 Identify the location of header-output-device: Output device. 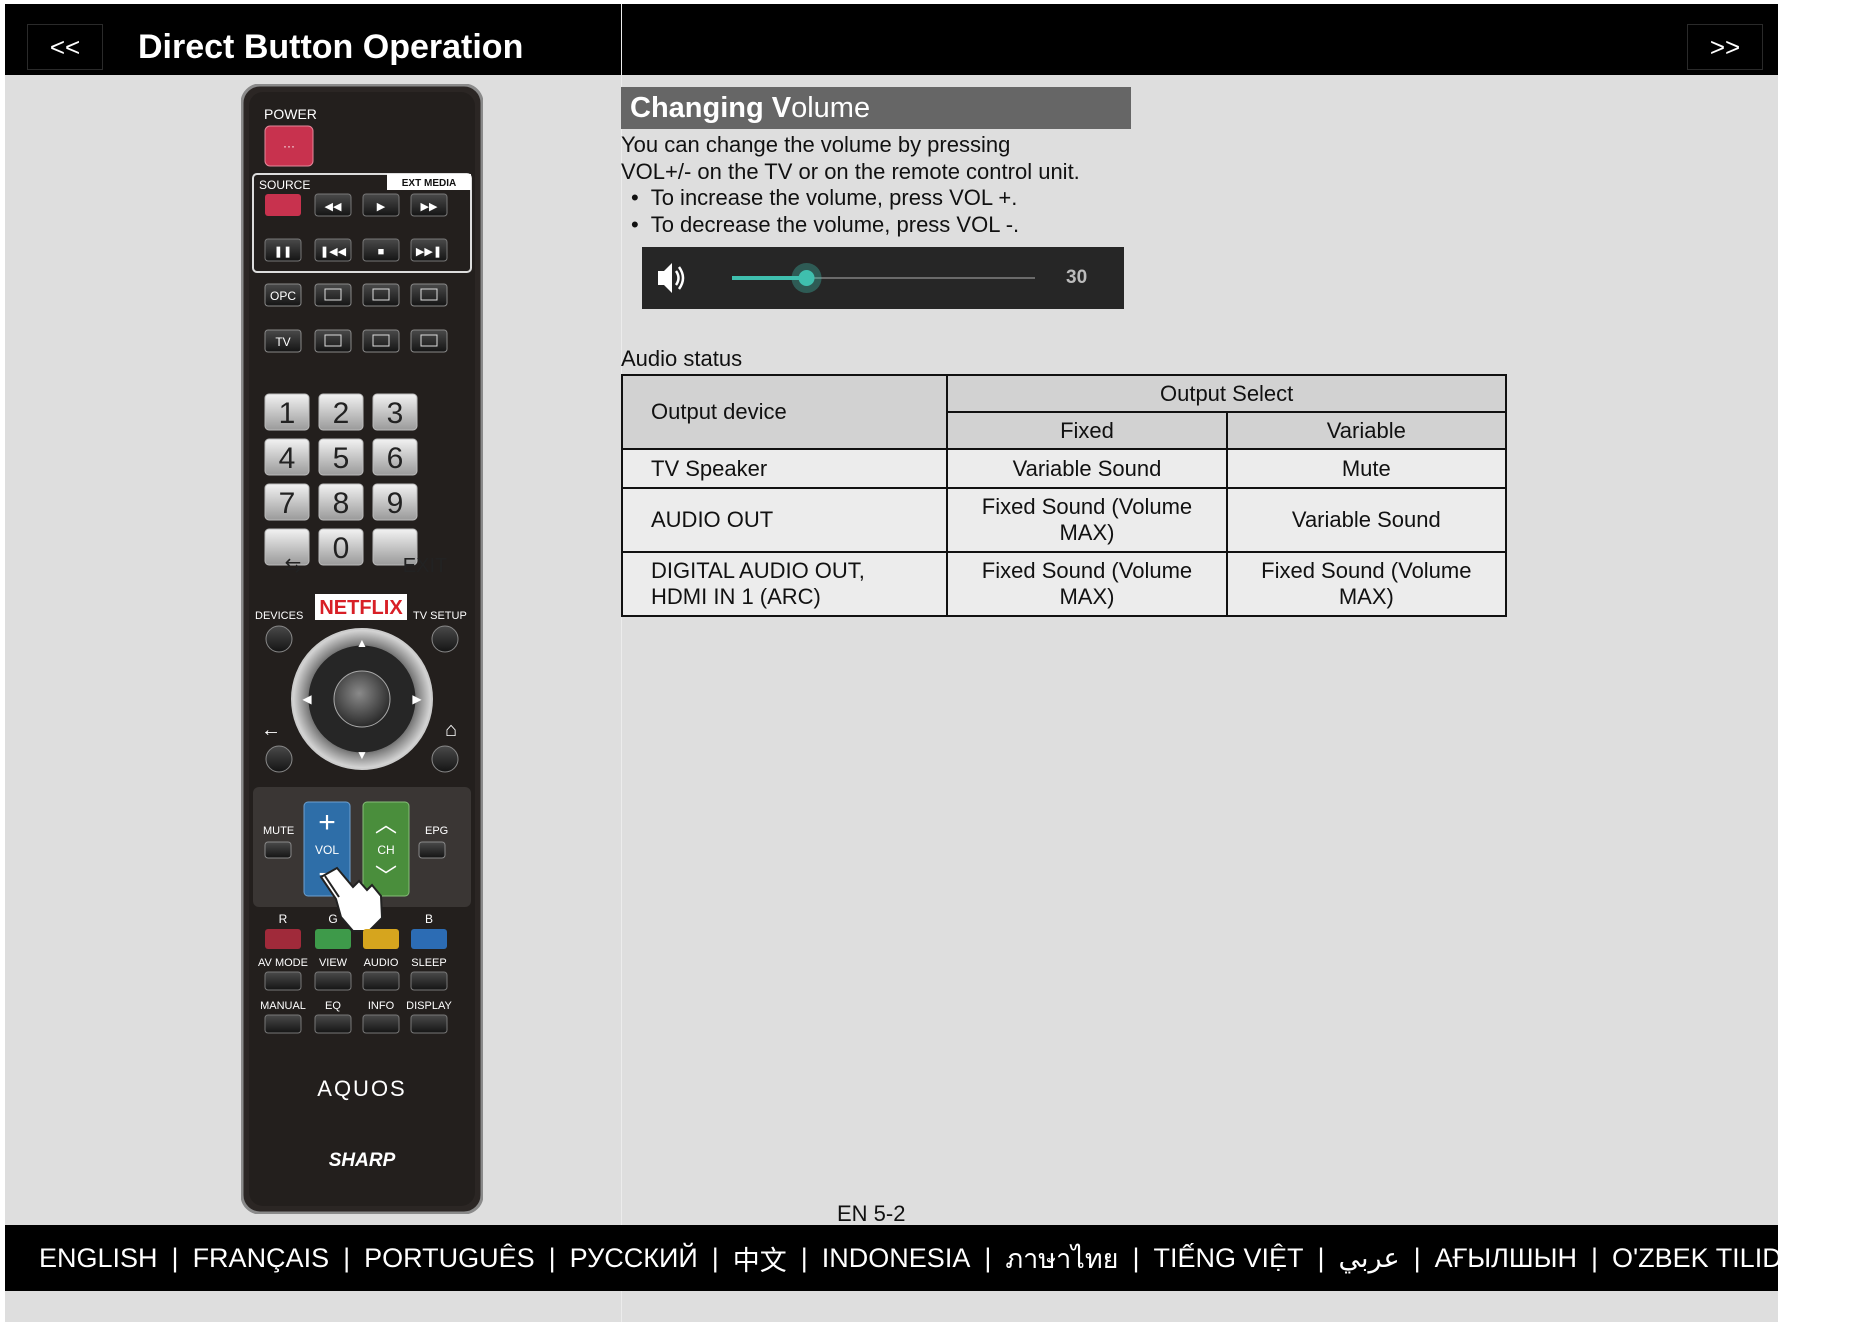
(784, 412).